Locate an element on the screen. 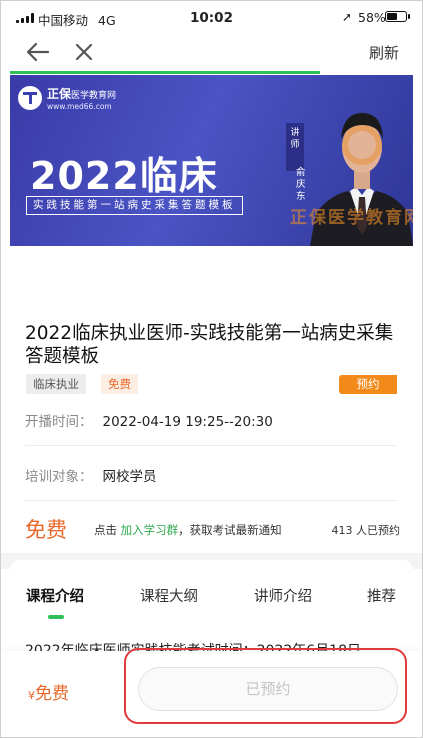 The image size is (423, 738). brand-url: www.med66.com is located at coordinates (79, 106).